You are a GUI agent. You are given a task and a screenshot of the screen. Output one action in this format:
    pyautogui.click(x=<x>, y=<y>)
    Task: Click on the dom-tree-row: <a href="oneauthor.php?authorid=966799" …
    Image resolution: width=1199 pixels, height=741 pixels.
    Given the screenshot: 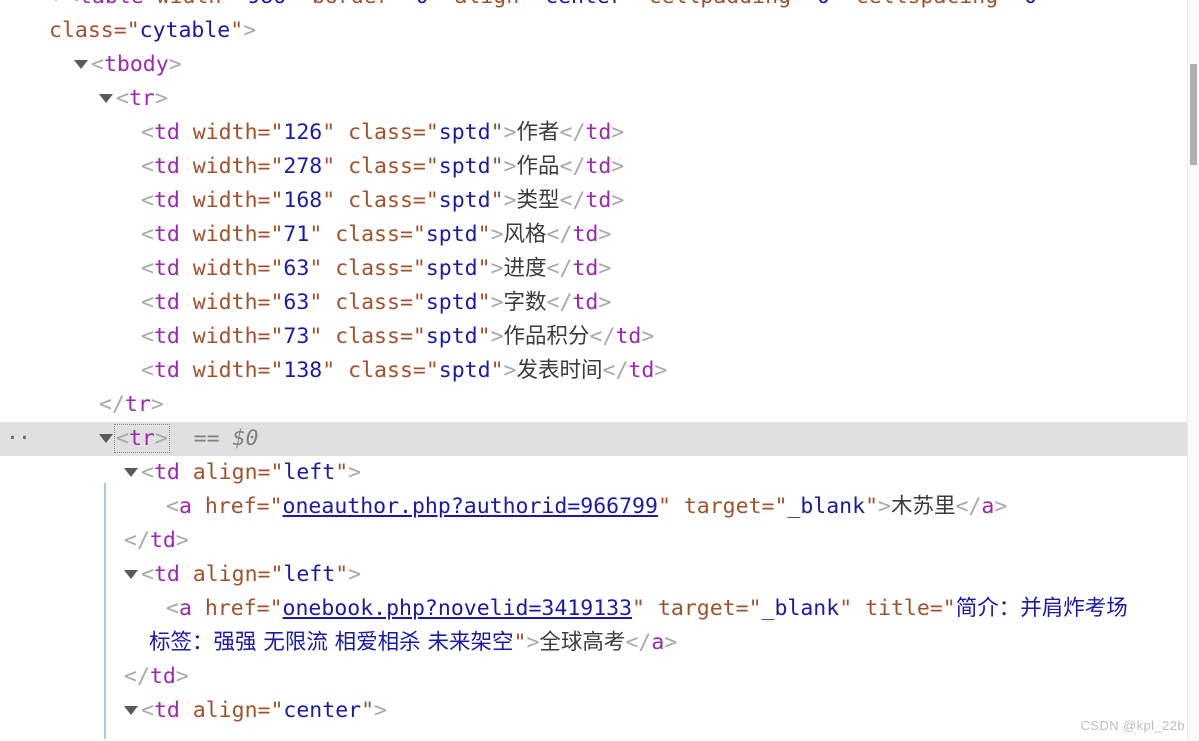 What is the action you would take?
    pyautogui.click(x=594, y=507)
    